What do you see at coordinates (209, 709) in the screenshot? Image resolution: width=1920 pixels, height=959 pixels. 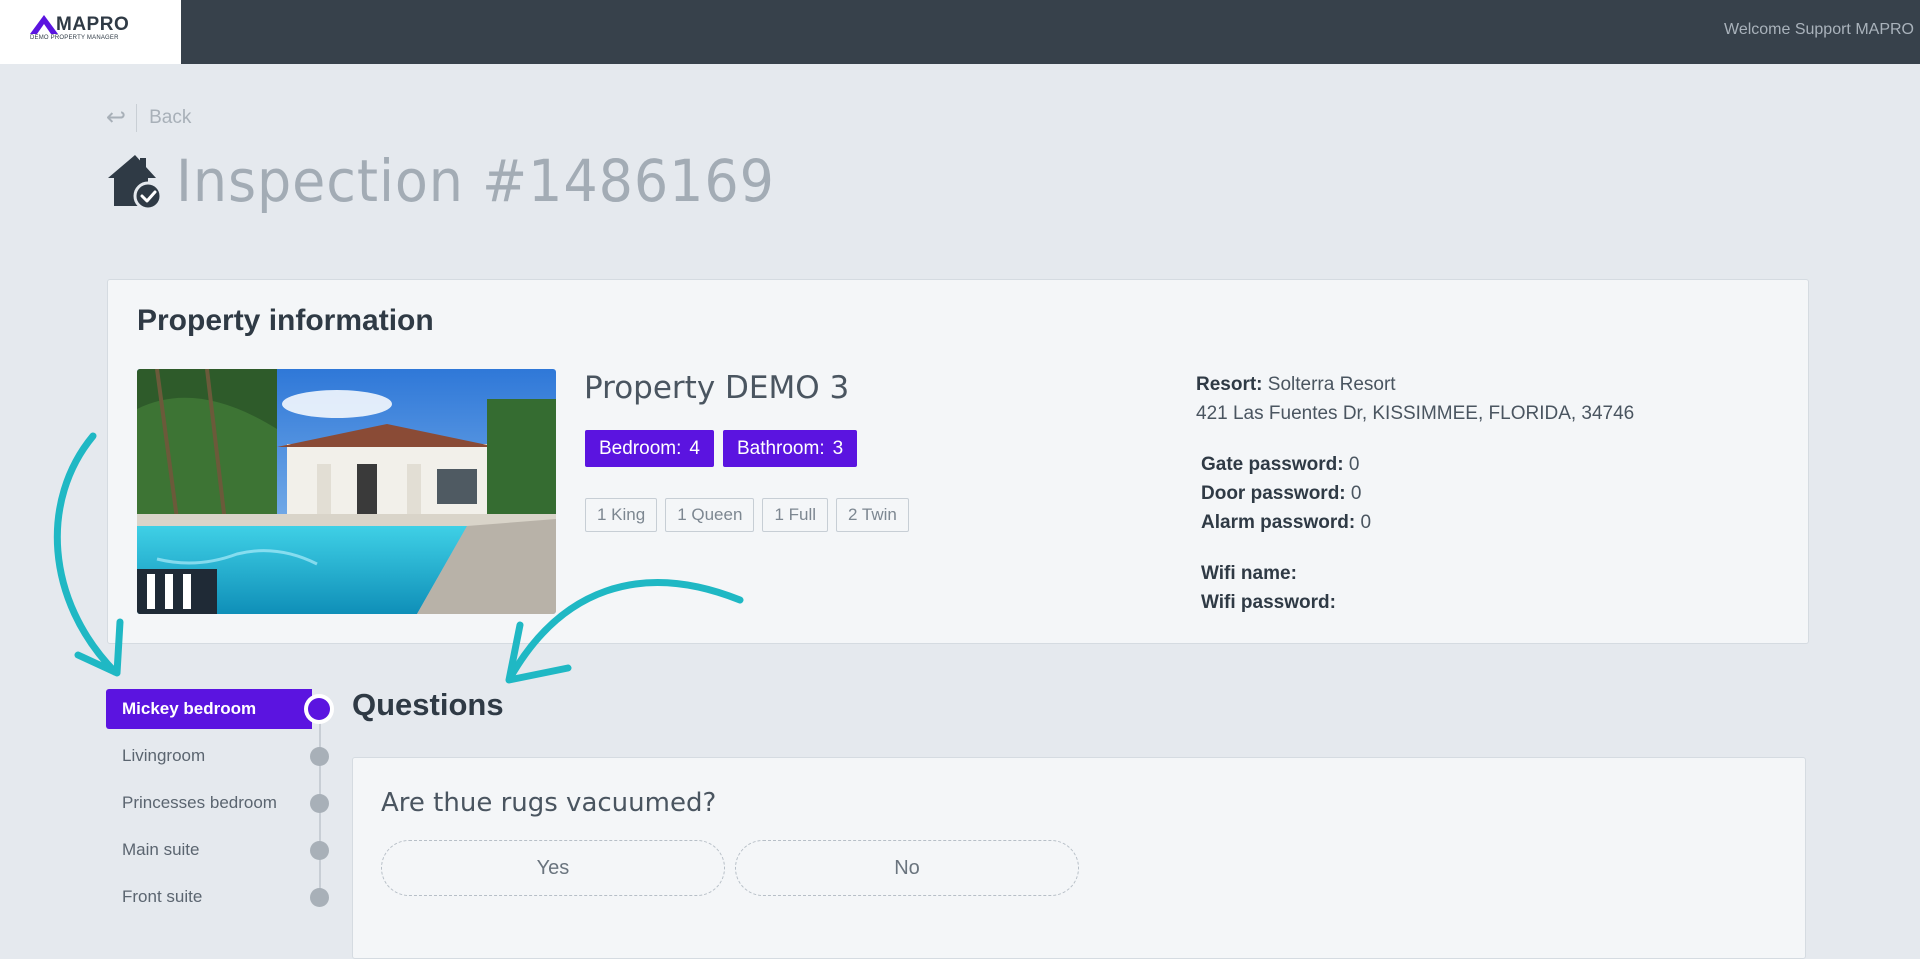 I see `room-step-label: Mickey bedroom` at bounding box center [209, 709].